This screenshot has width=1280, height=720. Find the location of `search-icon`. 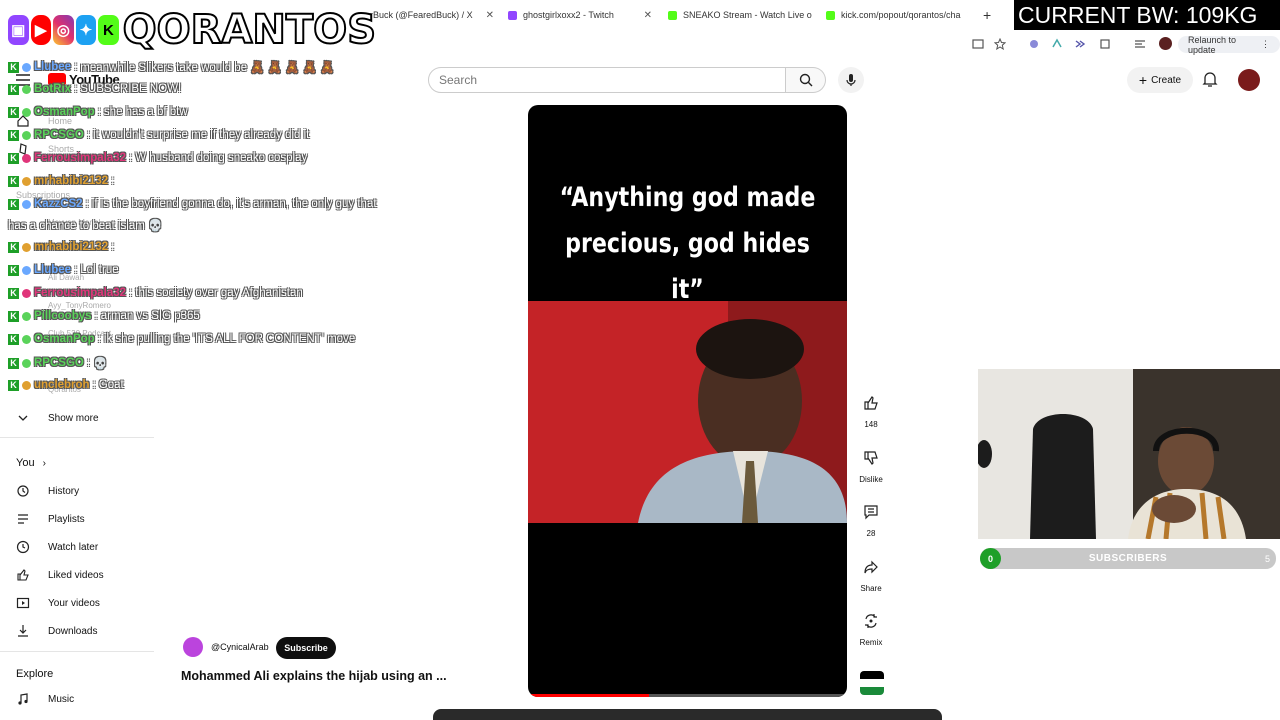

search-icon is located at coordinates (805, 80).